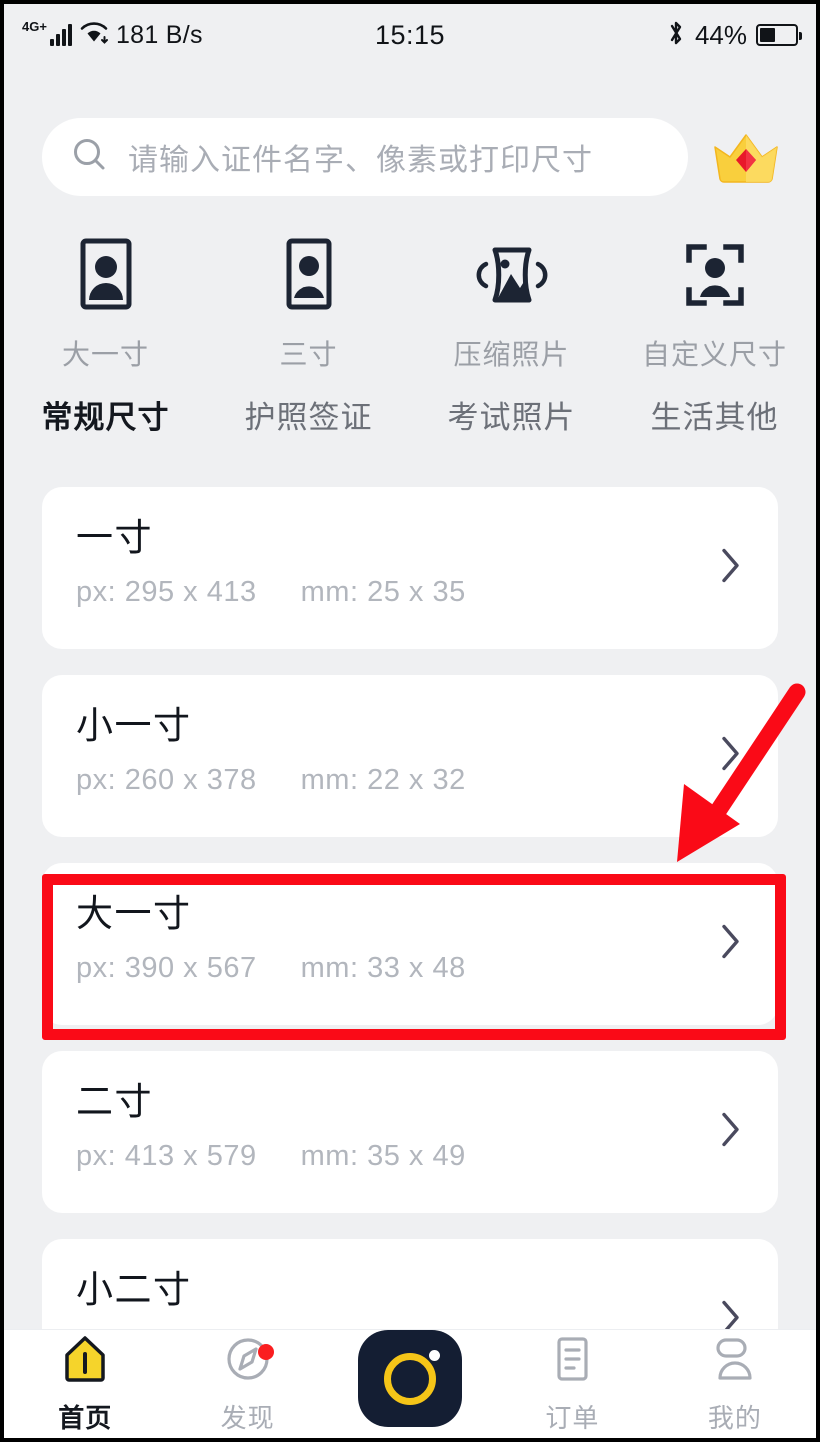 The image size is (820, 1442). Describe the element at coordinates (166, 591) in the screenshot. I see `size-card-px: px: 295 x 413` at that location.